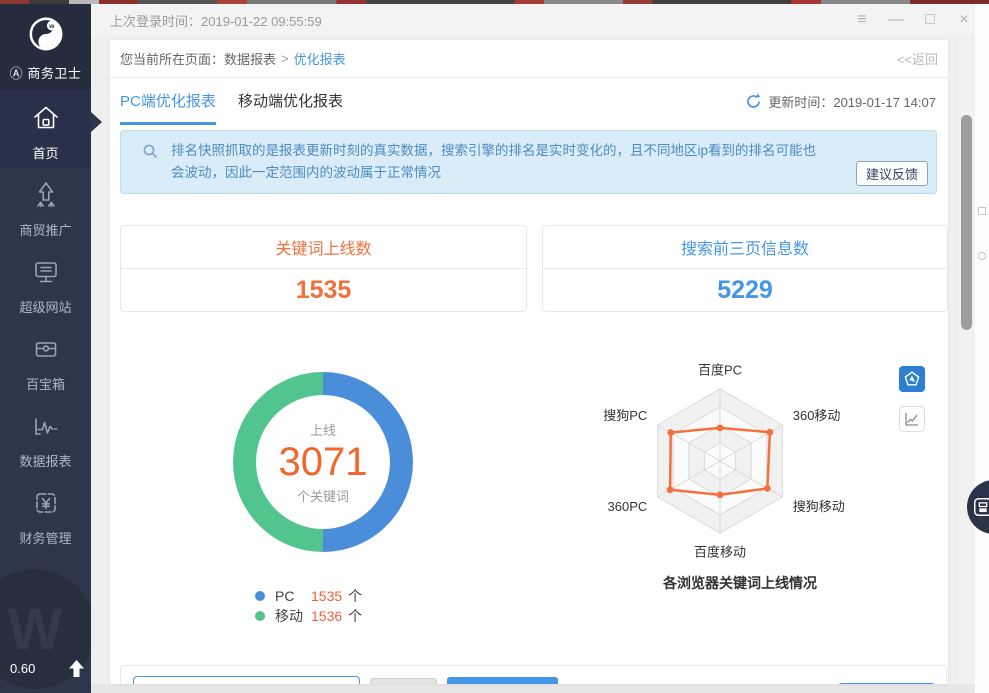 This screenshot has height=693, width=989. What do you see at coordinates (45, 153) in the screenshot?
I see `sidebar-item-label: 首页` at bounding box center [45, 153].